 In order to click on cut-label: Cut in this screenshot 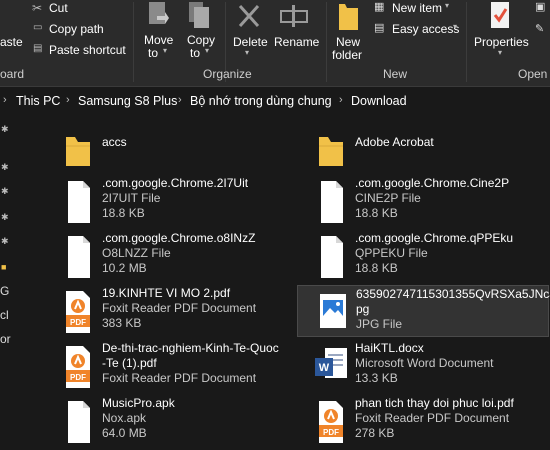, I will do `click(58, 8)`.